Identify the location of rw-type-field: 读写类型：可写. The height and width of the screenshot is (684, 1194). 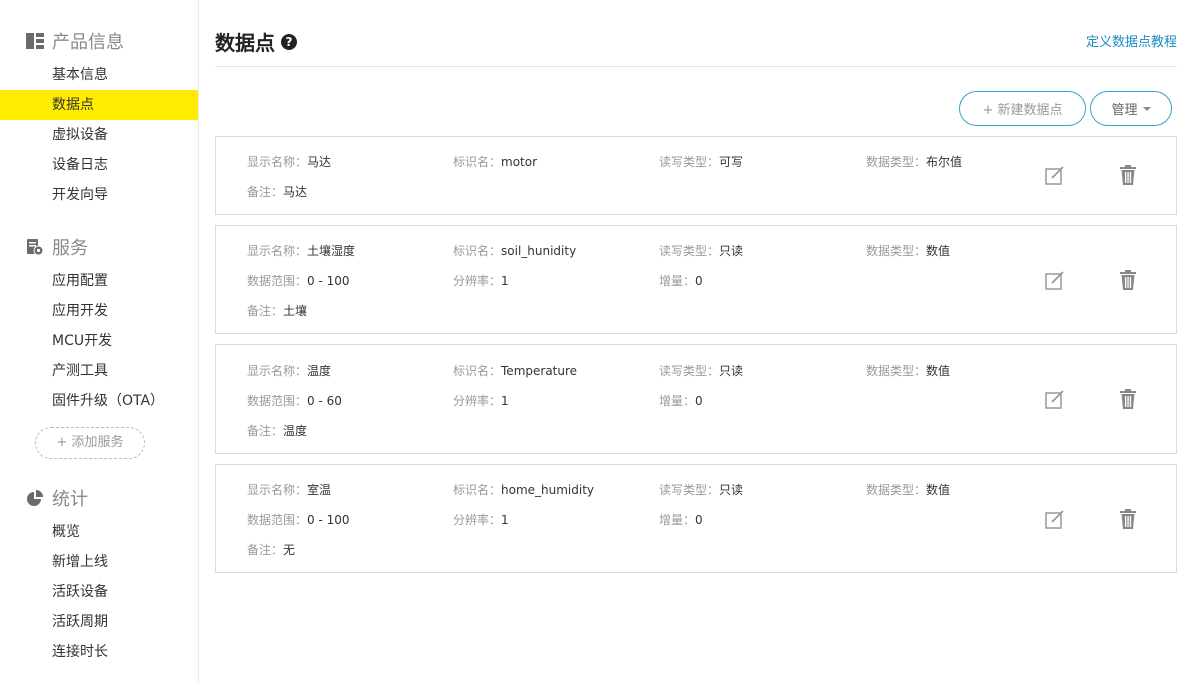
(701, 162).